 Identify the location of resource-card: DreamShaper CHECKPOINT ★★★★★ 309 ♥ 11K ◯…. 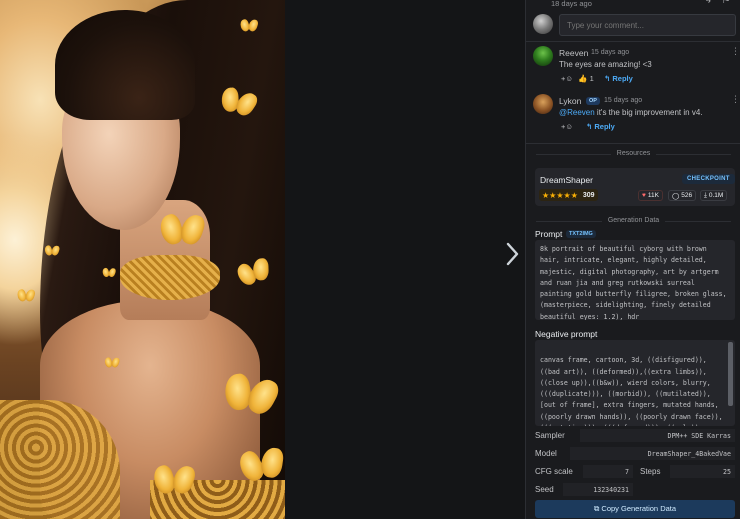
(635, 187).